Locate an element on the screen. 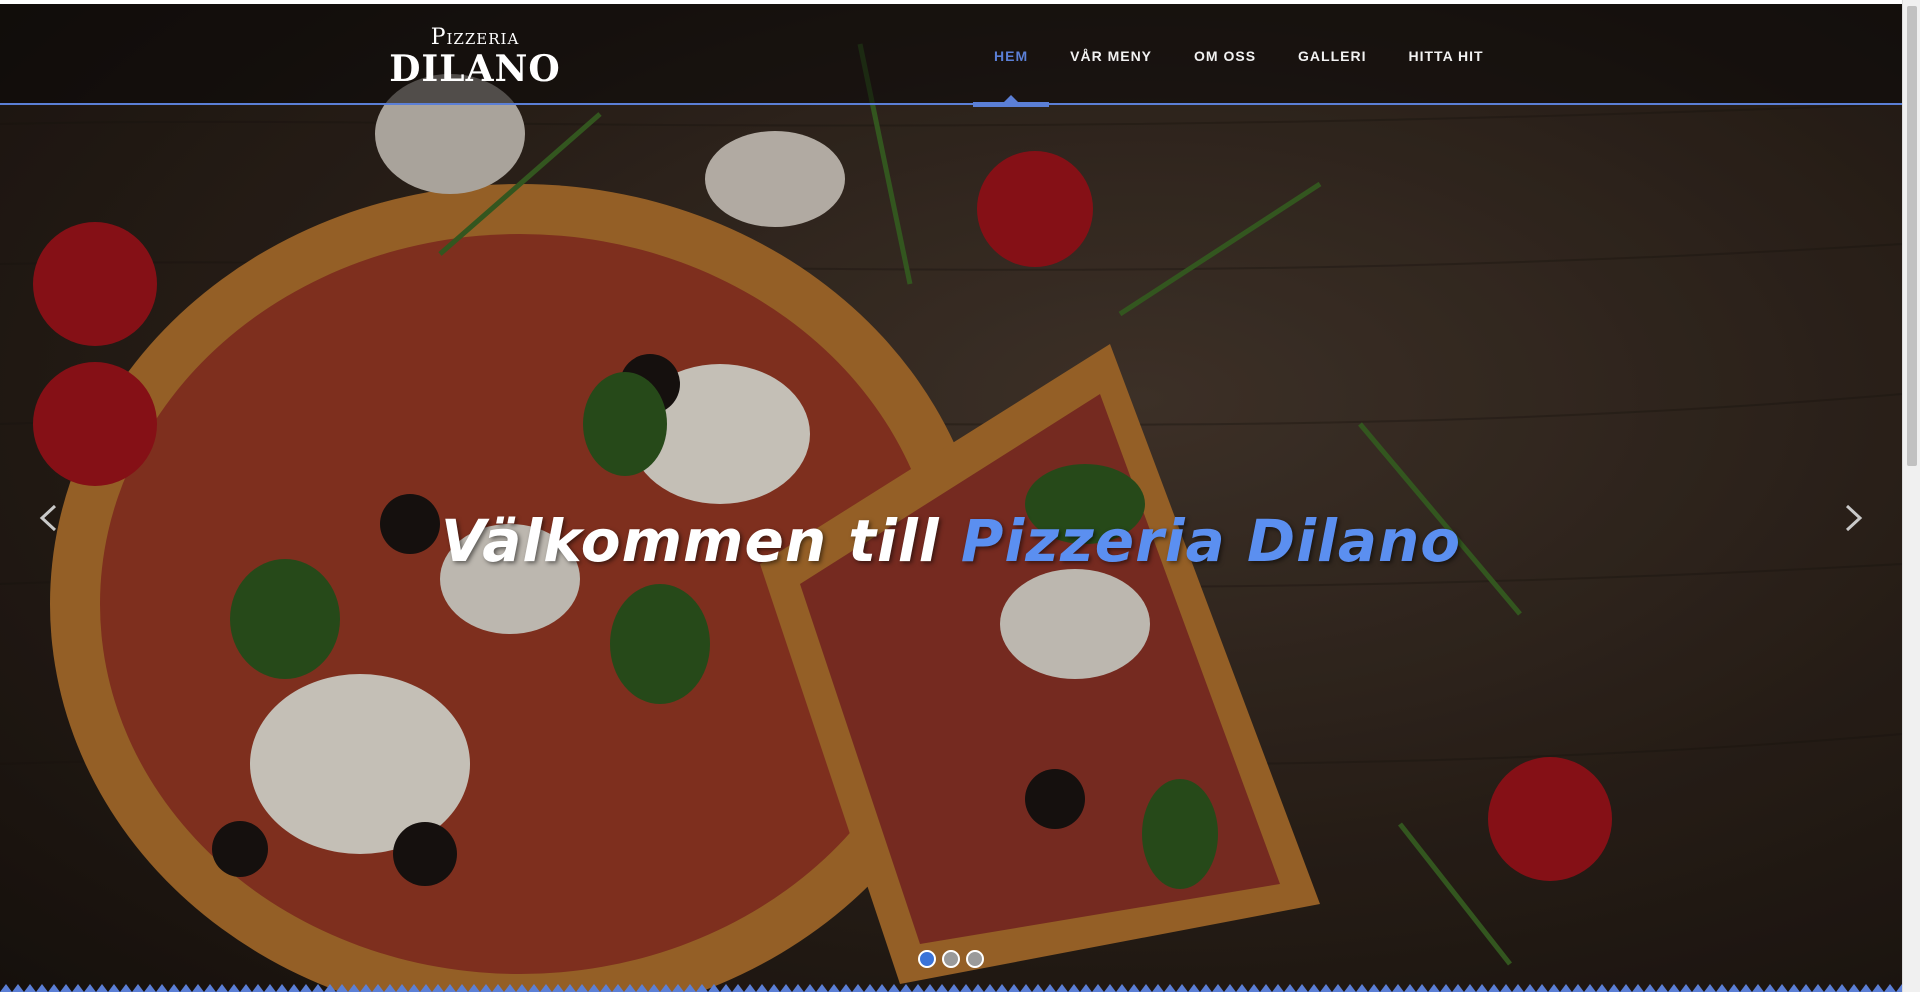  headline-white-text: Välkommen till is located at coordinates (690, 541).